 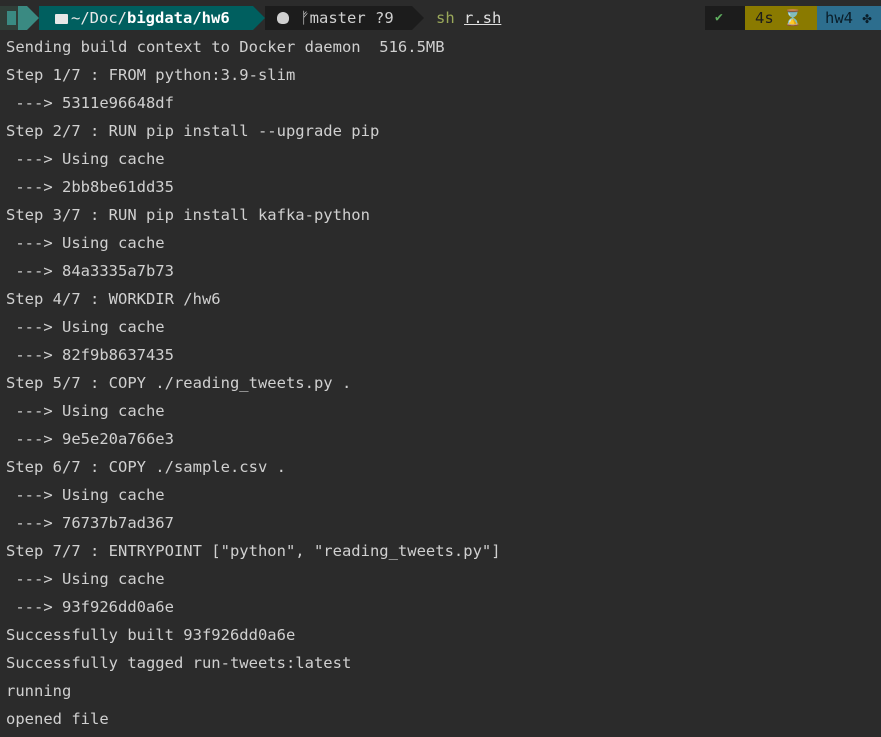 What do you see at coordinates (99, 18) in the screenshot?
I see `path-prefix: ~/Doc/` at bounding box center [99, 18].